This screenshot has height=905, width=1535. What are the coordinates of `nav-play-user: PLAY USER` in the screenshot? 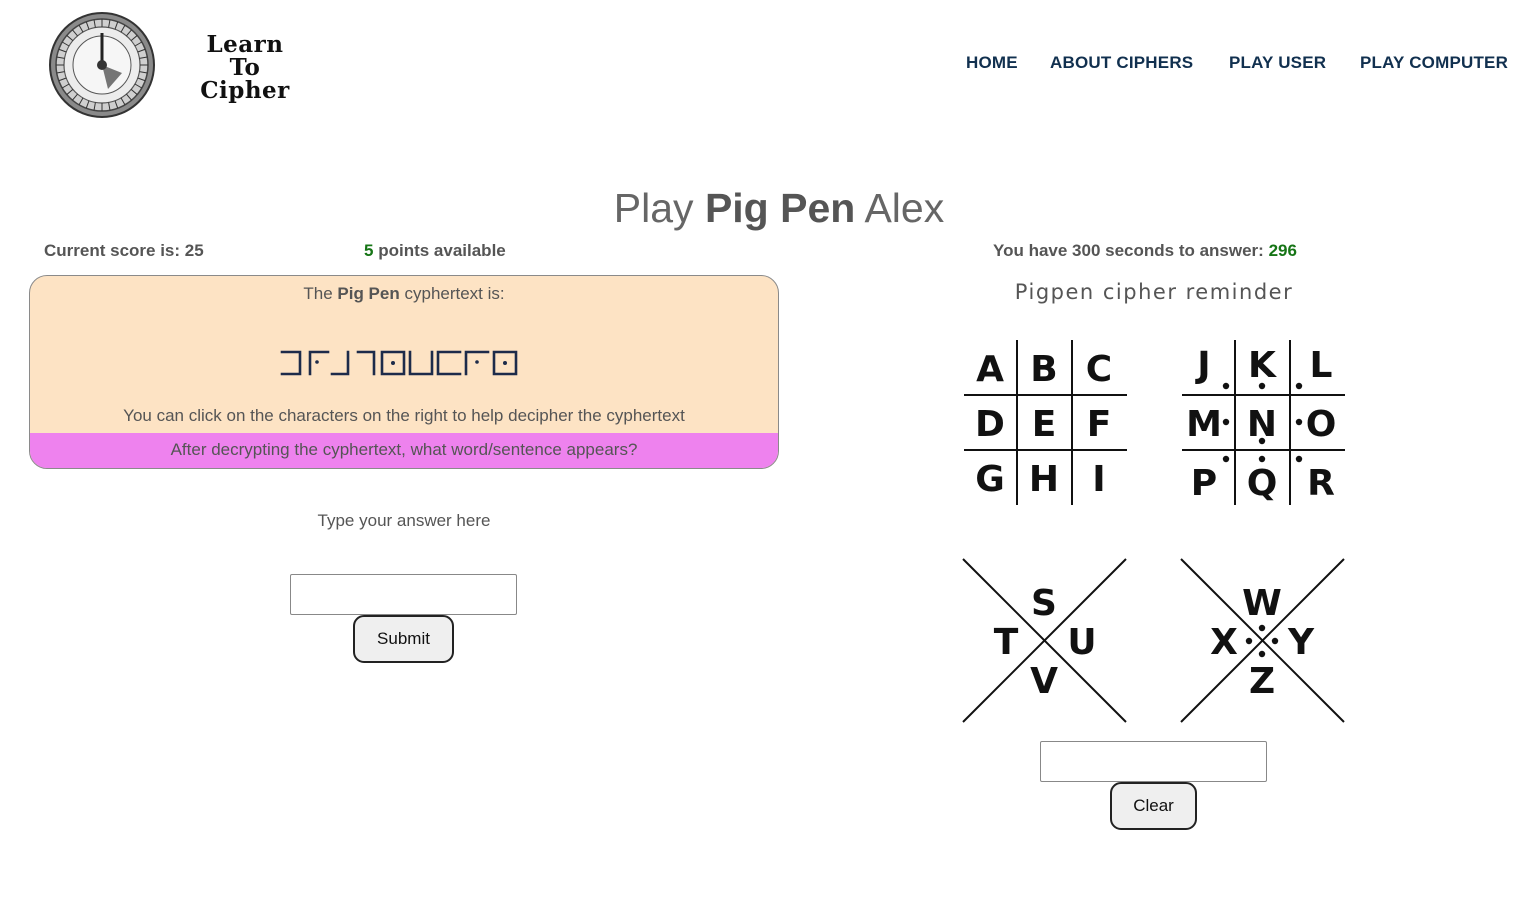 It's located at (1277, 63).